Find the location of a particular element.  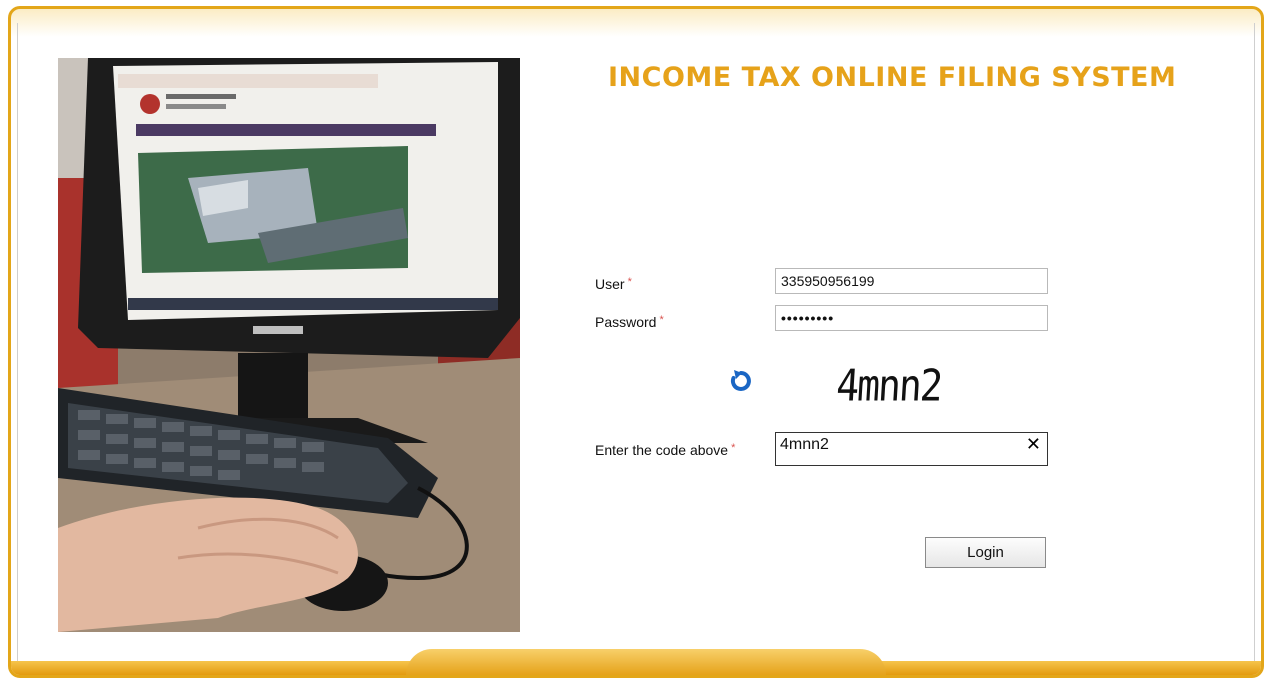

captcha-code-input: 4mnn2 ✕ is located at coordinates (911, 449).